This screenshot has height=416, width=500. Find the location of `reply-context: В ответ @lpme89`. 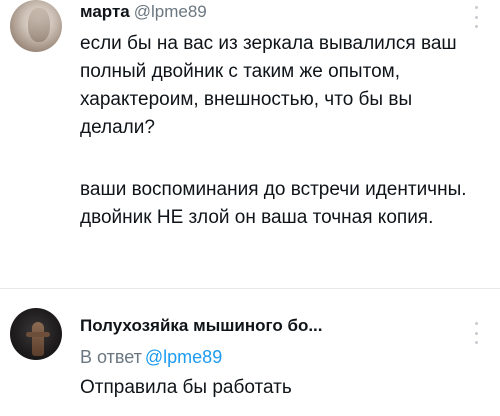

reply-context: В ответ @lpme89 is located at coordinates (151, 357).